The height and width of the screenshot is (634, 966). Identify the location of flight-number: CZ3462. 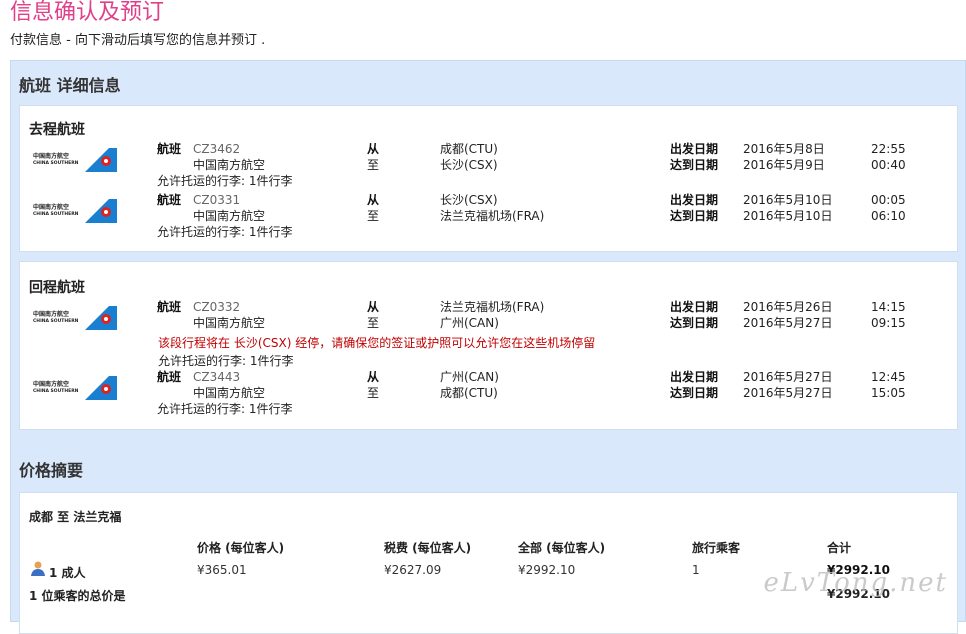
(217, 149).